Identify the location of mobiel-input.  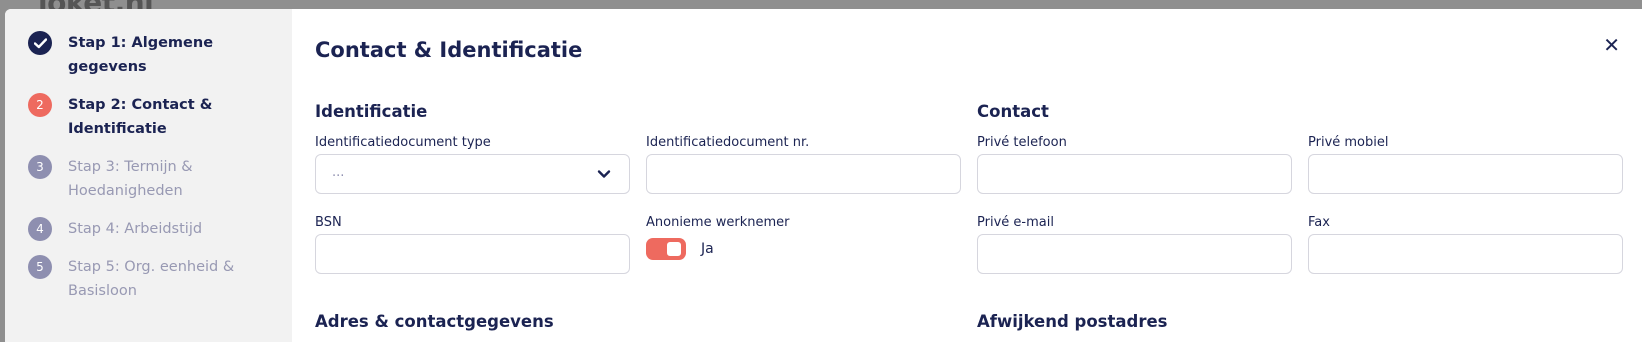
(1465, 174).